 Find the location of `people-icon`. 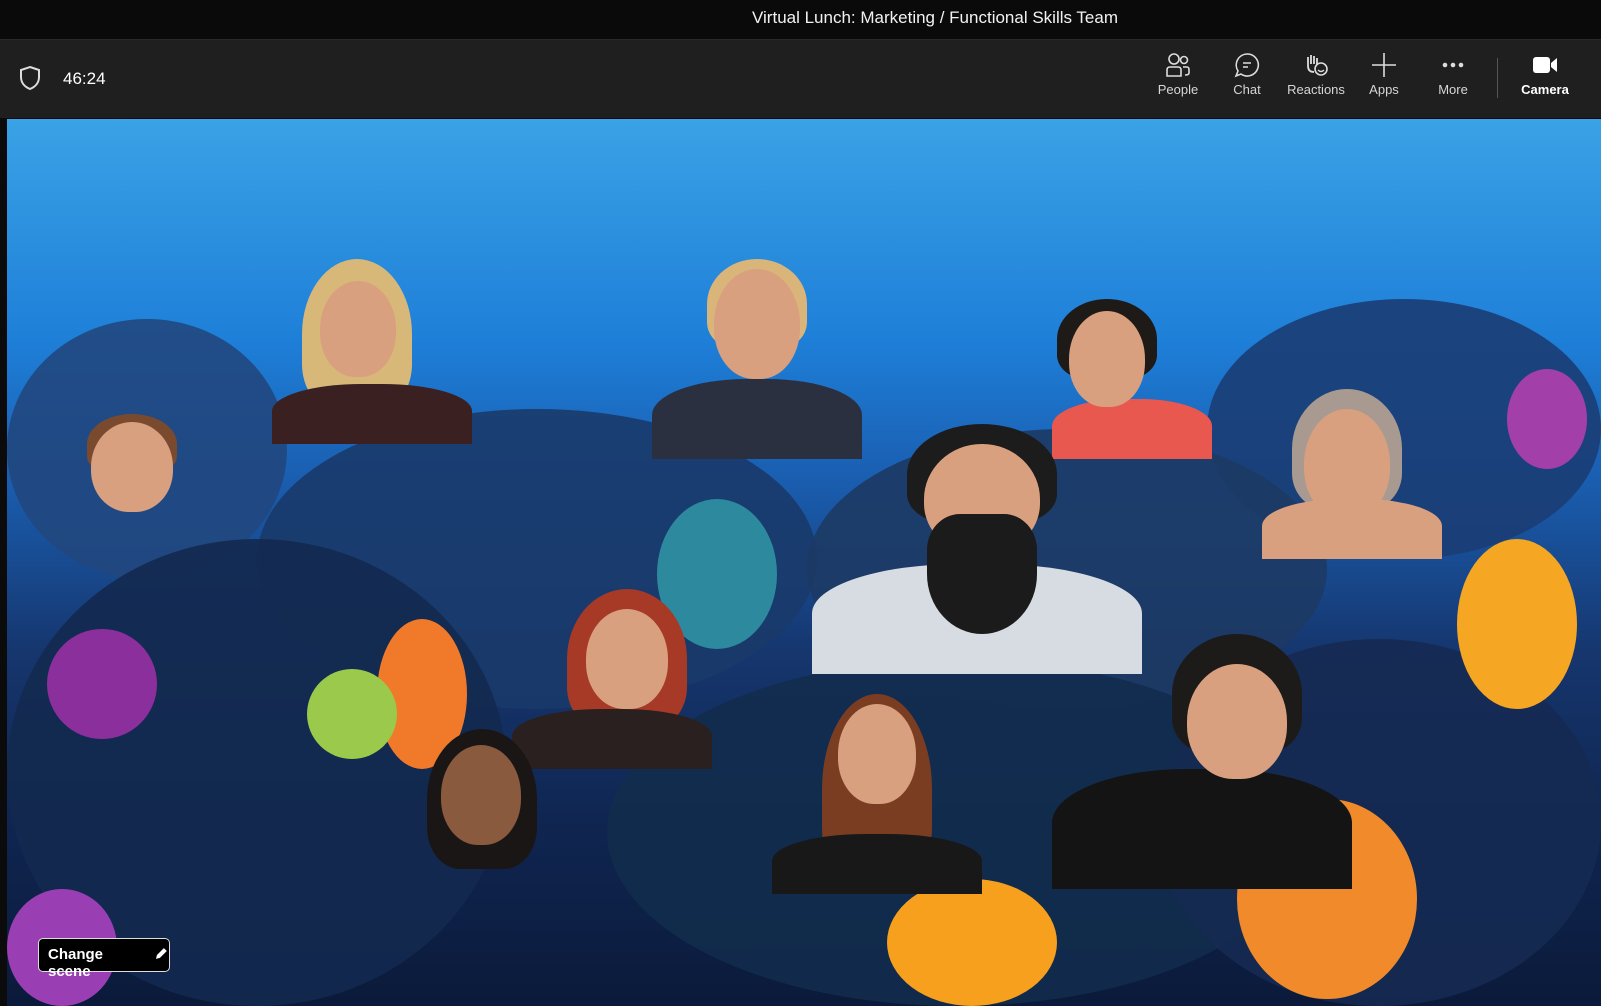

people-icon is located at coordinates (1178, 65).